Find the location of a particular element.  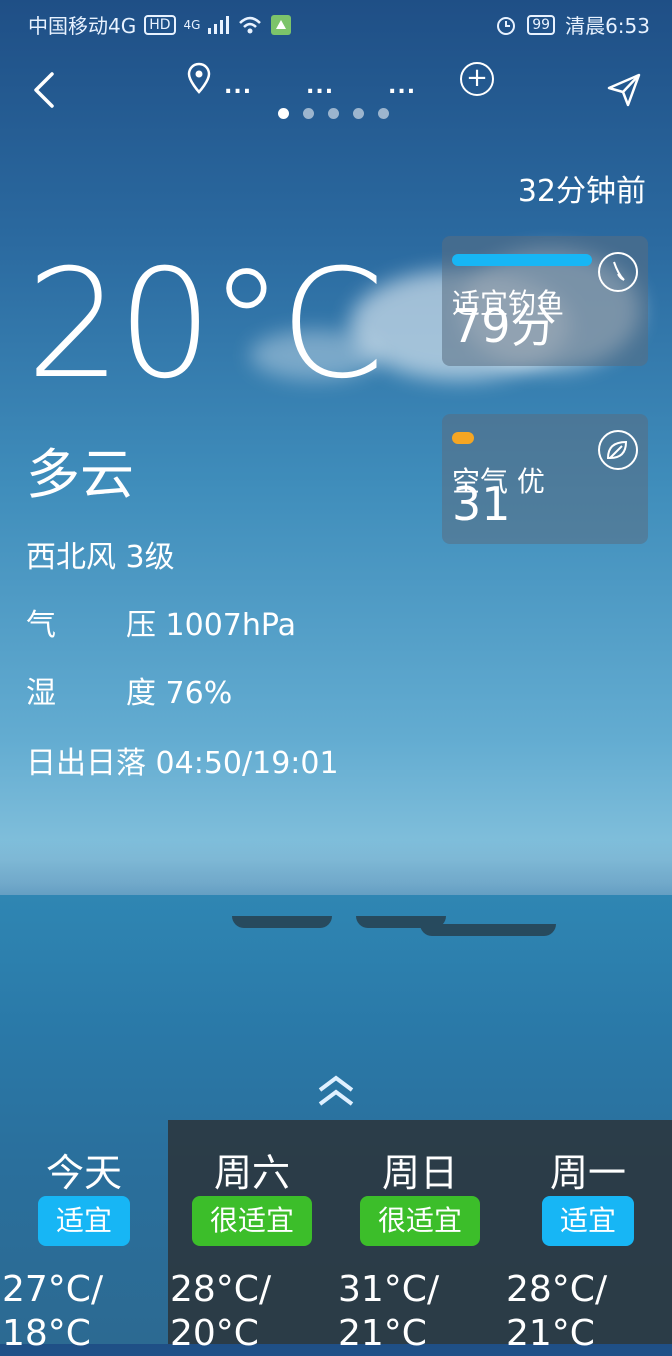

page-indicator is located at coordinates (333, 113).